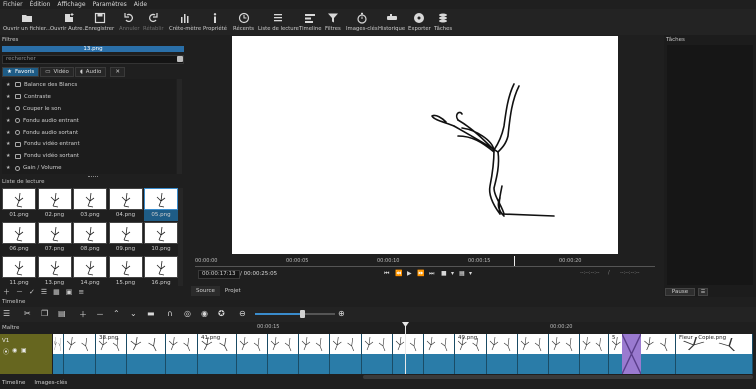 Image resolution: width=756 pixels, height=389 pixels. I want to click on pause-button: Pause, so click(680, 292).